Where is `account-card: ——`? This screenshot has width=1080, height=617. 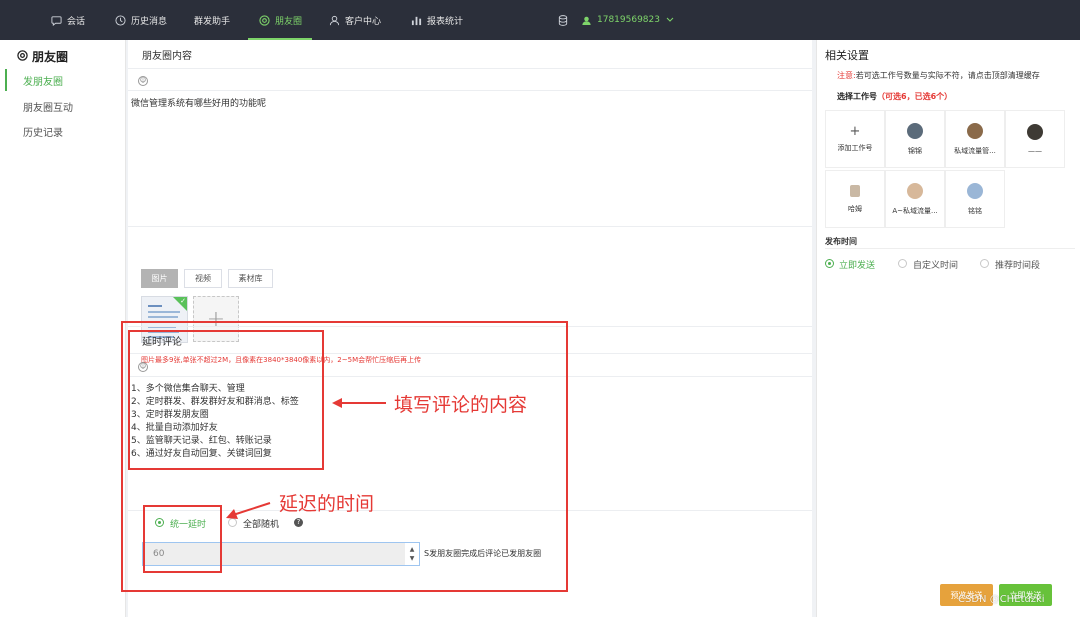
account-card: —— is located at coordinates (1035, 139).